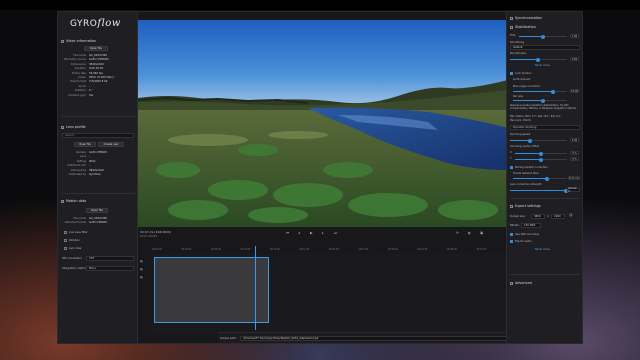  What do you see at coordinates (511, 167) in the screenshot?
I see `rolling-shutter-checkbox` at bounding box center [511, 167].